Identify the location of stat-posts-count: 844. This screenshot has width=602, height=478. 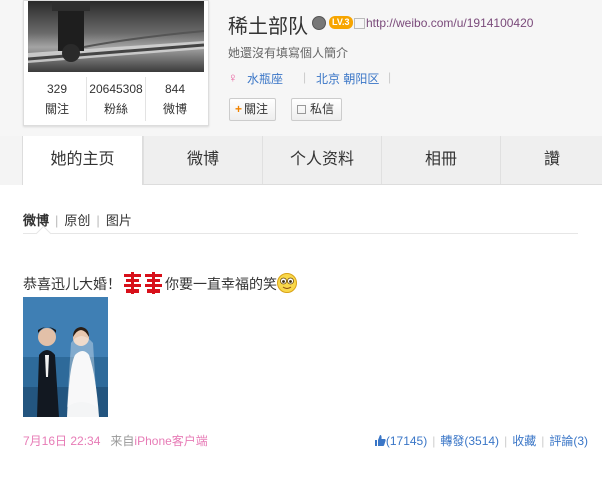
(175, 89).